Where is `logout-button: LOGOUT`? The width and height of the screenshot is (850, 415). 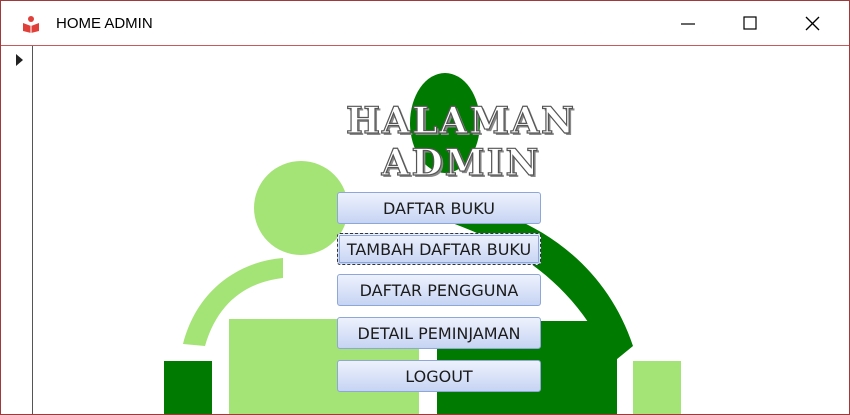 logout-button: LOGOUT is located at coordinates (439, 376).